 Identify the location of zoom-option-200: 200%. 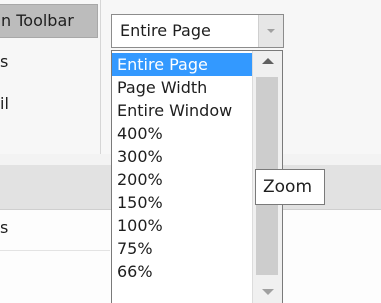
(182, 179).